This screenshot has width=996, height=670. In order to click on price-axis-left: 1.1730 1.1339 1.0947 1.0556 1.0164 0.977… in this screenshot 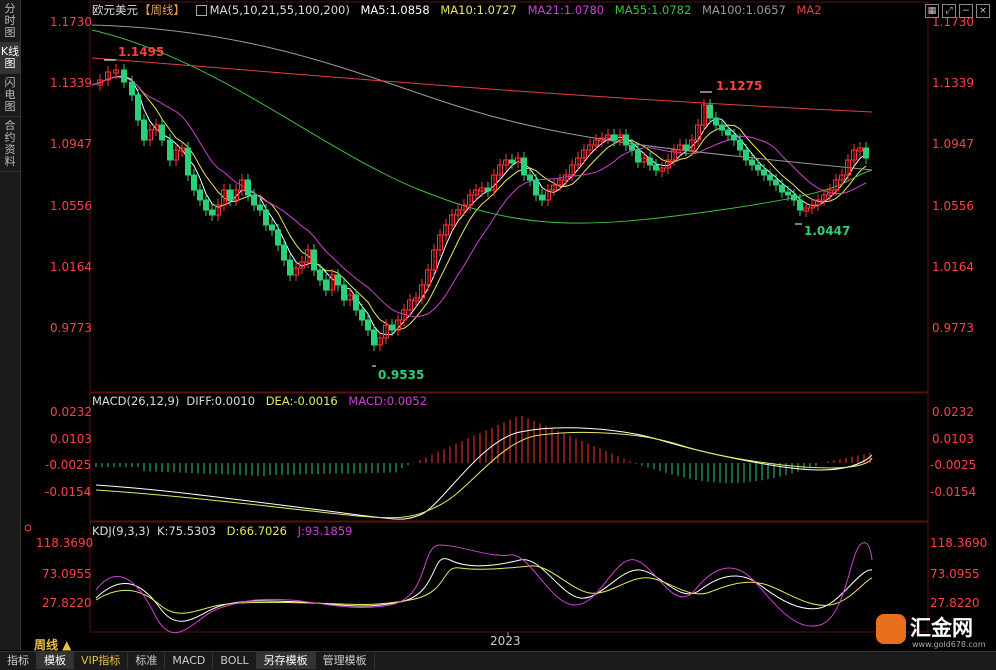, I will do `click(71, 175)`.